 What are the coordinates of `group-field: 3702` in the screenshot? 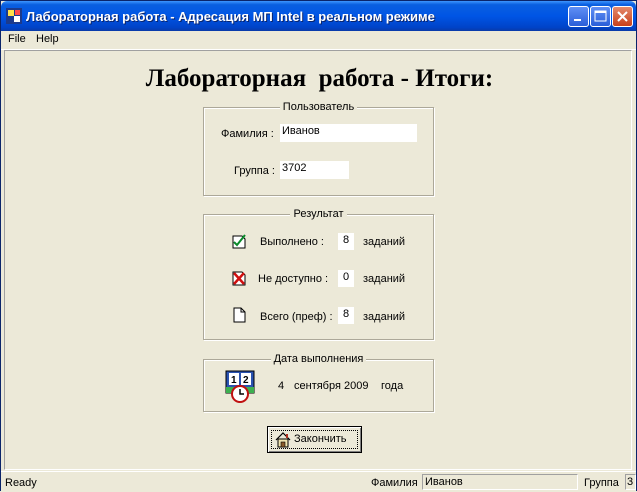 It's located at (314, 170).